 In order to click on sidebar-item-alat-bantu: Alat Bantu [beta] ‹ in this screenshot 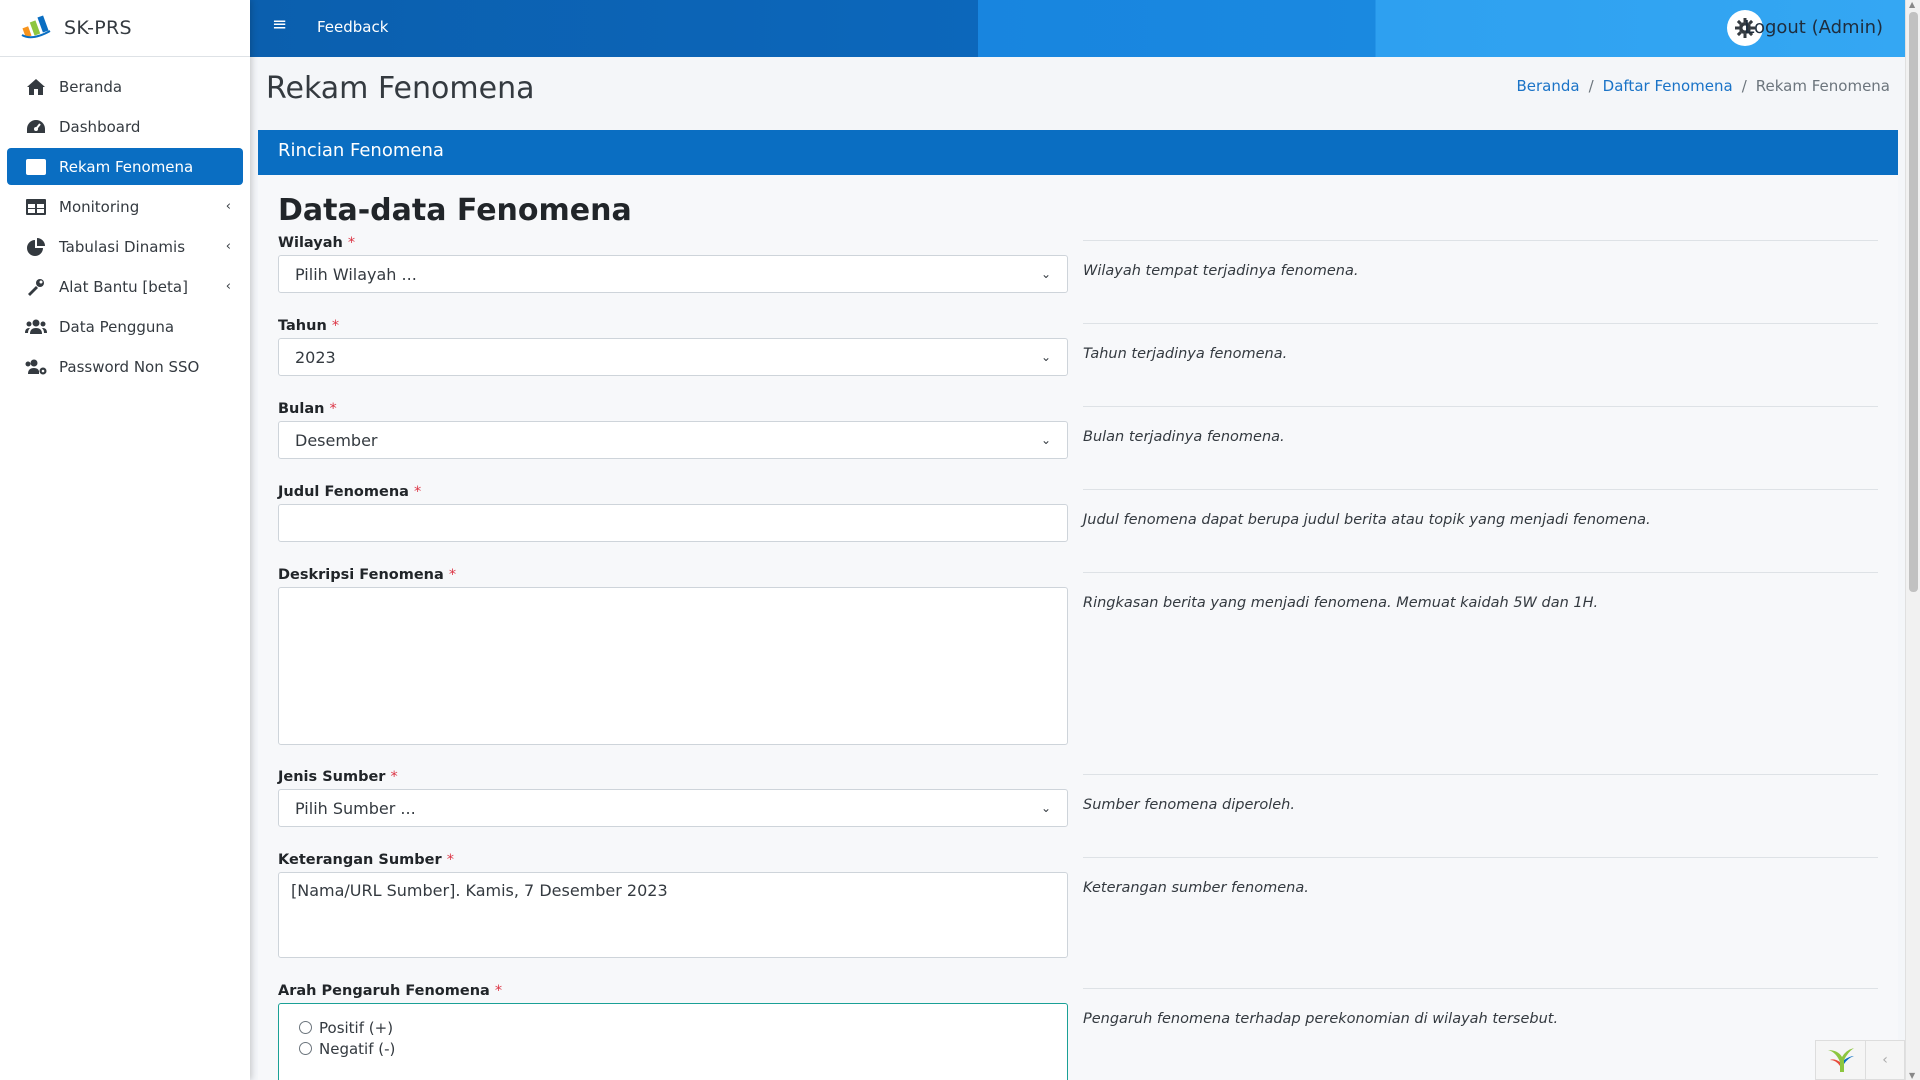, I will do `click(125, 286)`.